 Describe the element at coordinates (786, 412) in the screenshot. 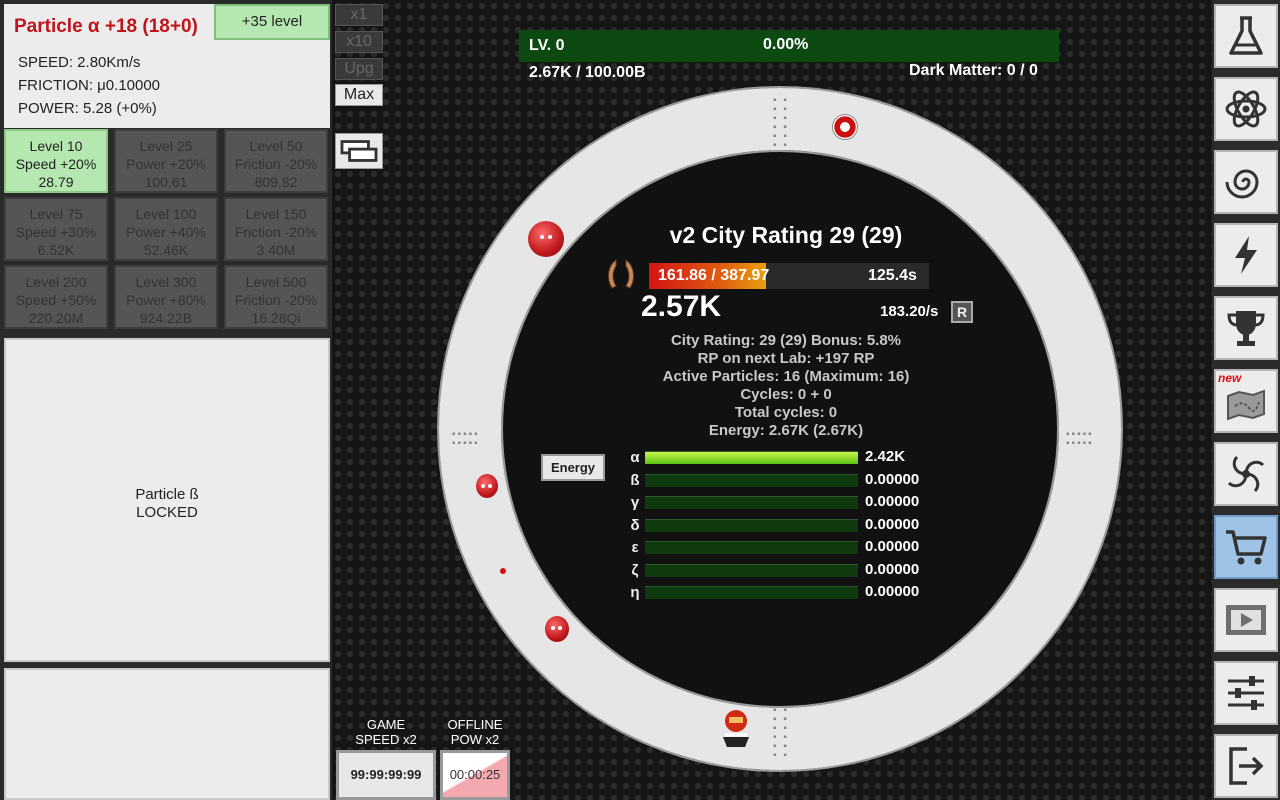

I see `info-total-cycles: Total cycles: 0` at that location.